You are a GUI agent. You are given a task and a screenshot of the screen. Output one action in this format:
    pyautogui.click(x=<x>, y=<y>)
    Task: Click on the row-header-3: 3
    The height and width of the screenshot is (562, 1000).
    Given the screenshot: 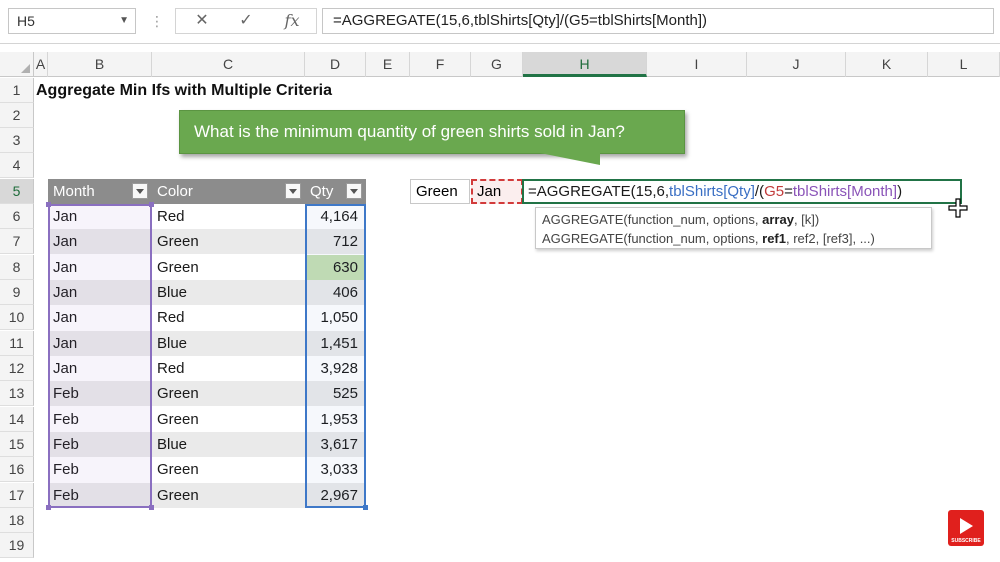 What is the action you would take?
    pyautogui.click(x=17, y=140)
    